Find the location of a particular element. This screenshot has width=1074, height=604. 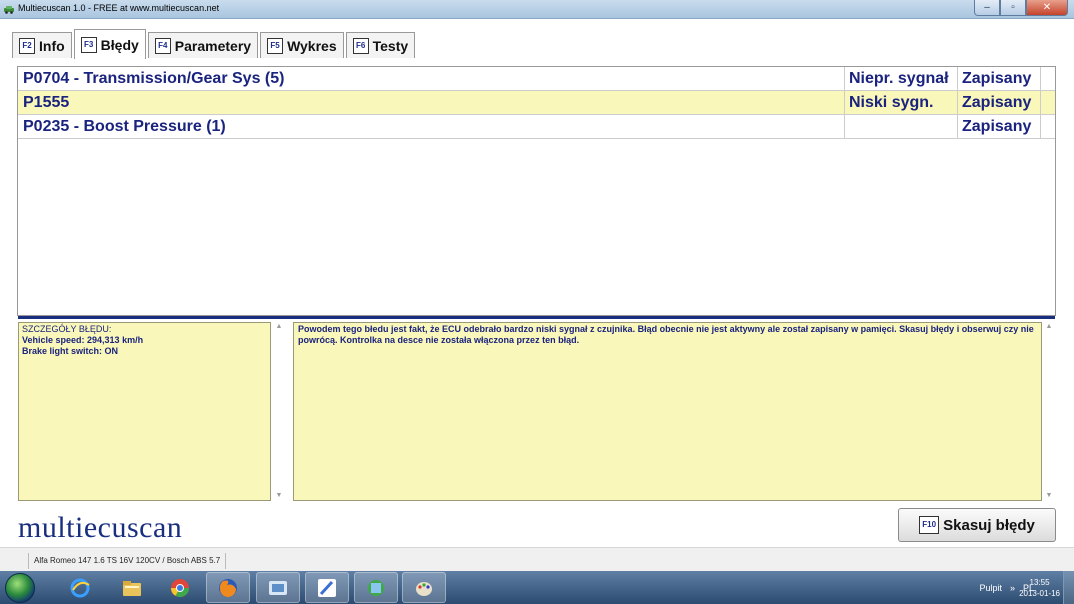

taskbar: Pulpit » PL 13:55 2013-01-16 is located at coordinates (537, 587).